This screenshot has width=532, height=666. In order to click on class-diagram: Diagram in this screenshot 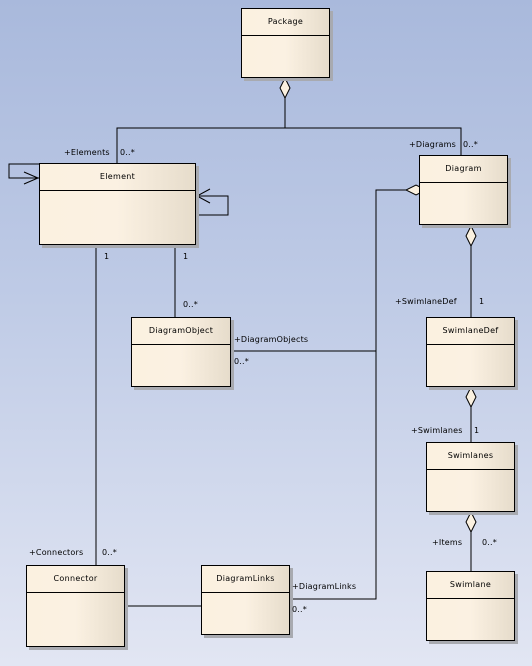, I will do `click(463, 190)`.